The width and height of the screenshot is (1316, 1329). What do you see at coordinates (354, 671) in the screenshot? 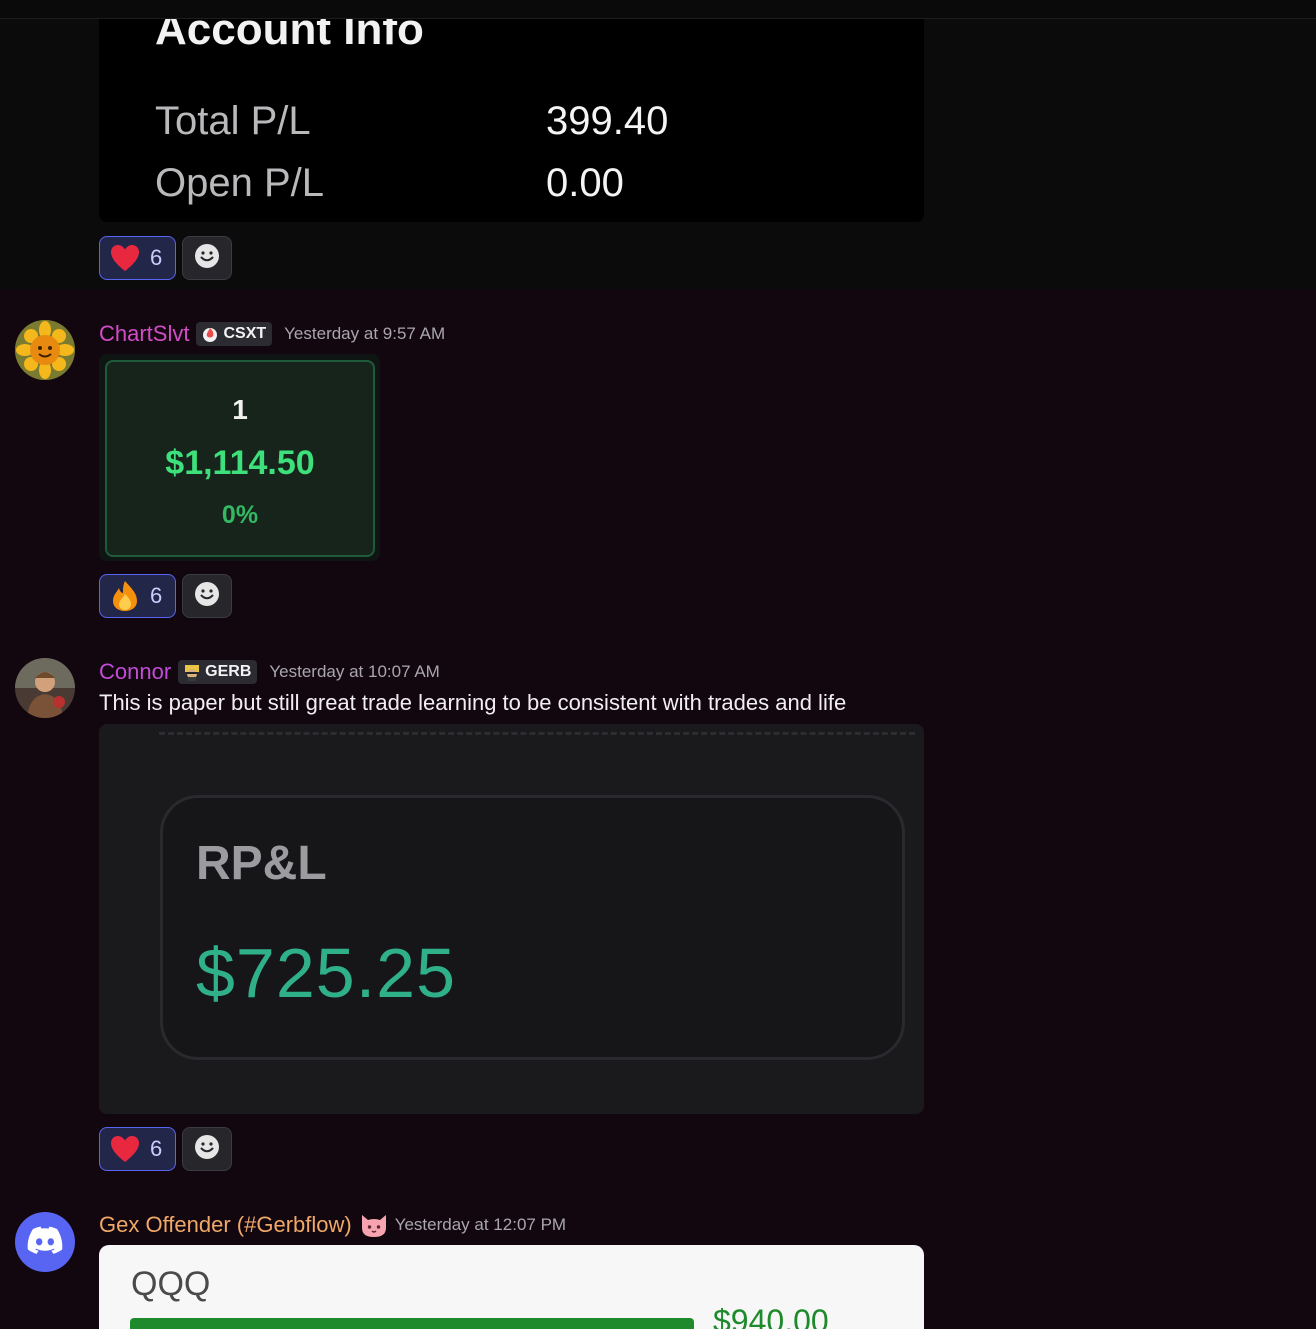
I see `timestamp: Yesterday at 10:07 AM` at bounding box center [354, 671].